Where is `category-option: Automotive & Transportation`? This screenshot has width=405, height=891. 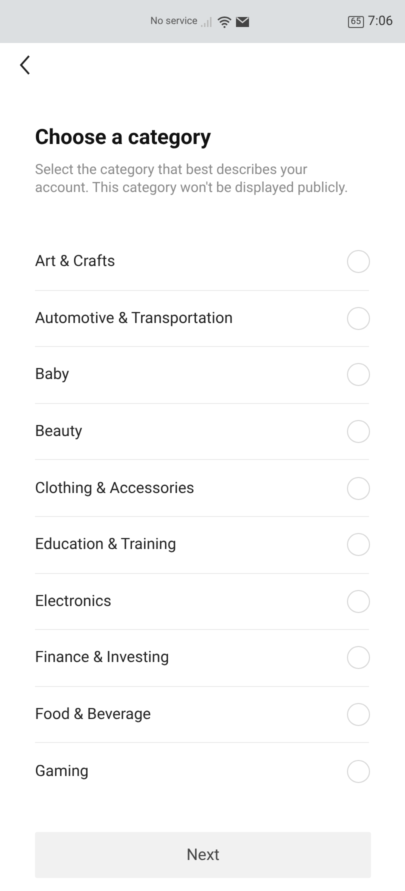 category-option: Automotive & Transportation is located at coordinates (202, 319).